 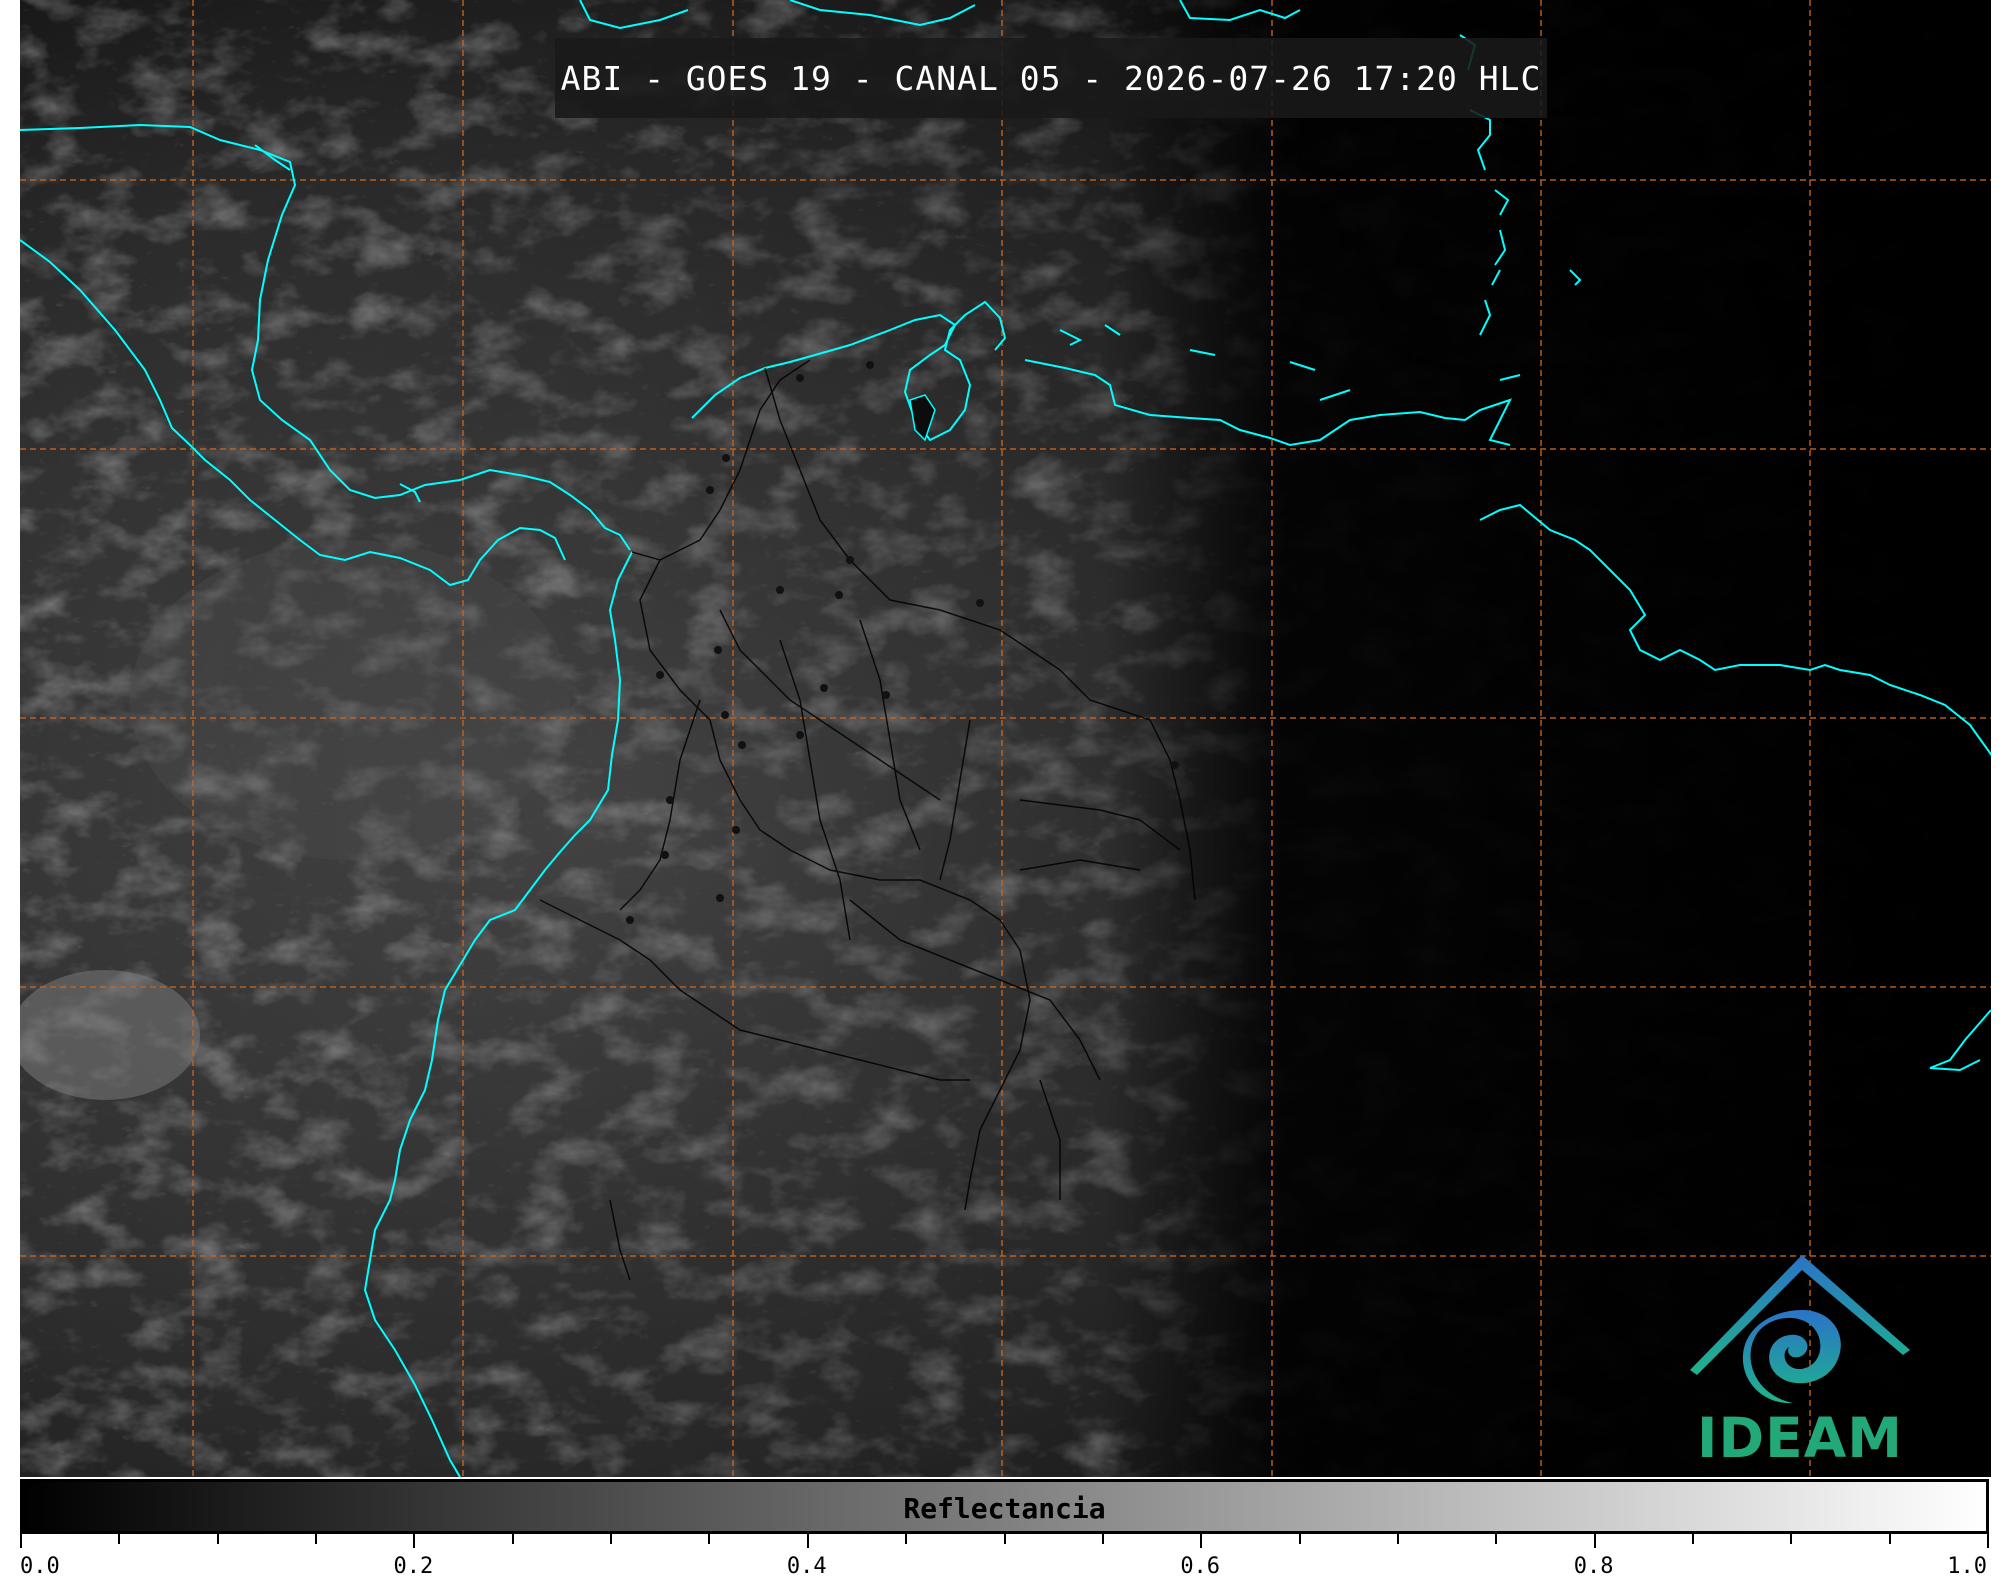 What do you see at coordinates (40, 1566) in the screenshot?
I see `colorbar-tick-label: 0.0` at bounding box center [40, 1566].